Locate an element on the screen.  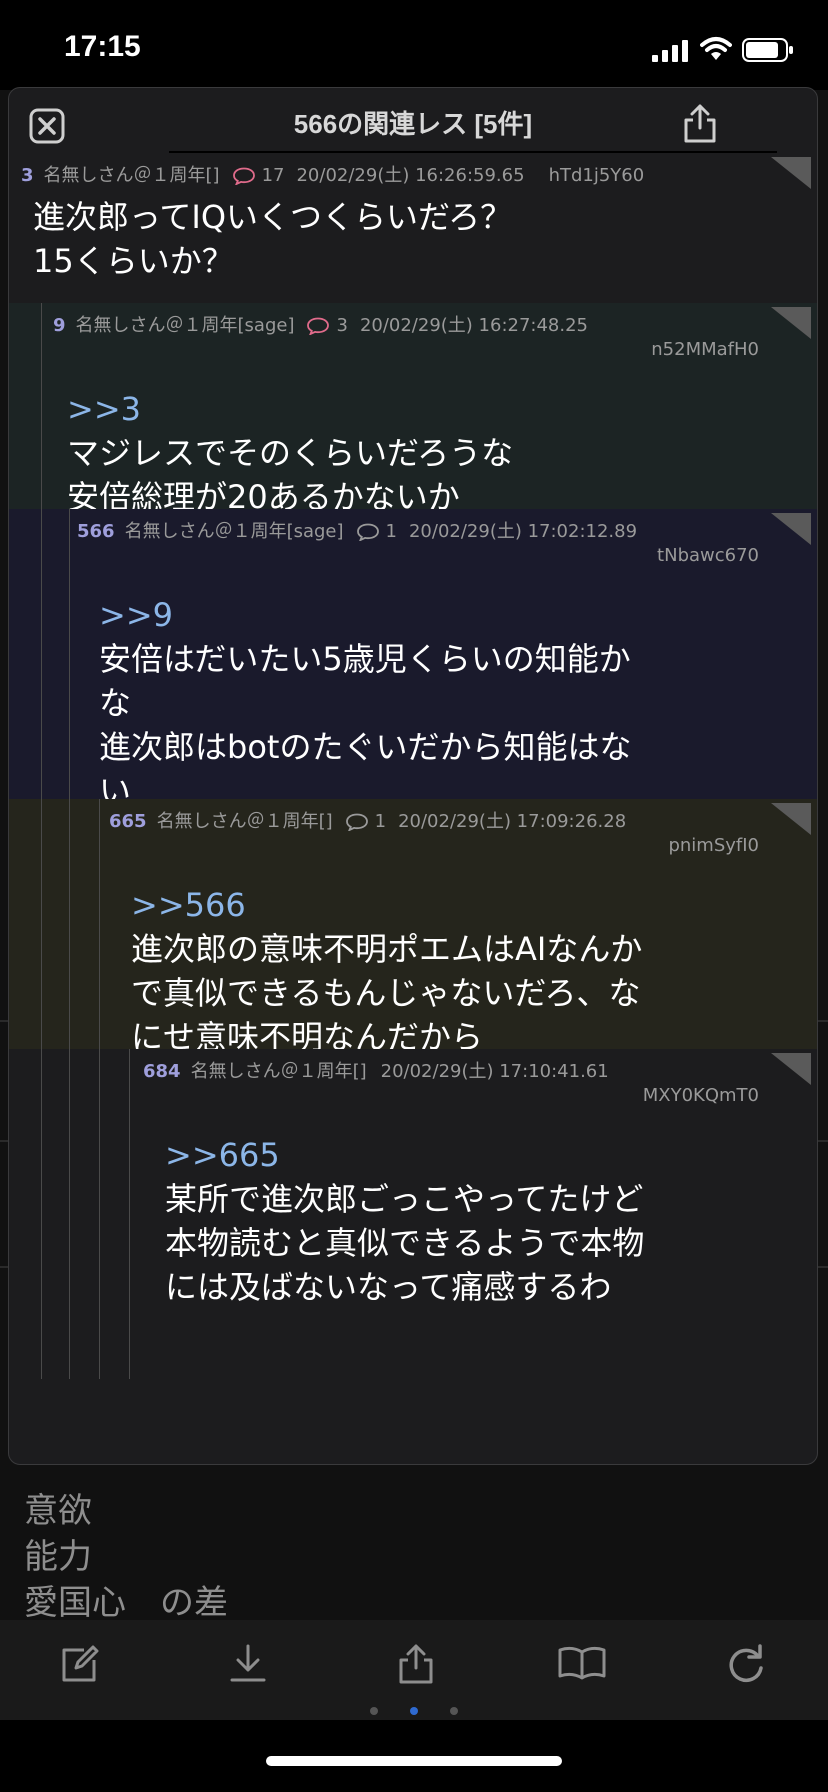
post-line: 安倍総理が20あるかないか is located at coordinates (263, 493).